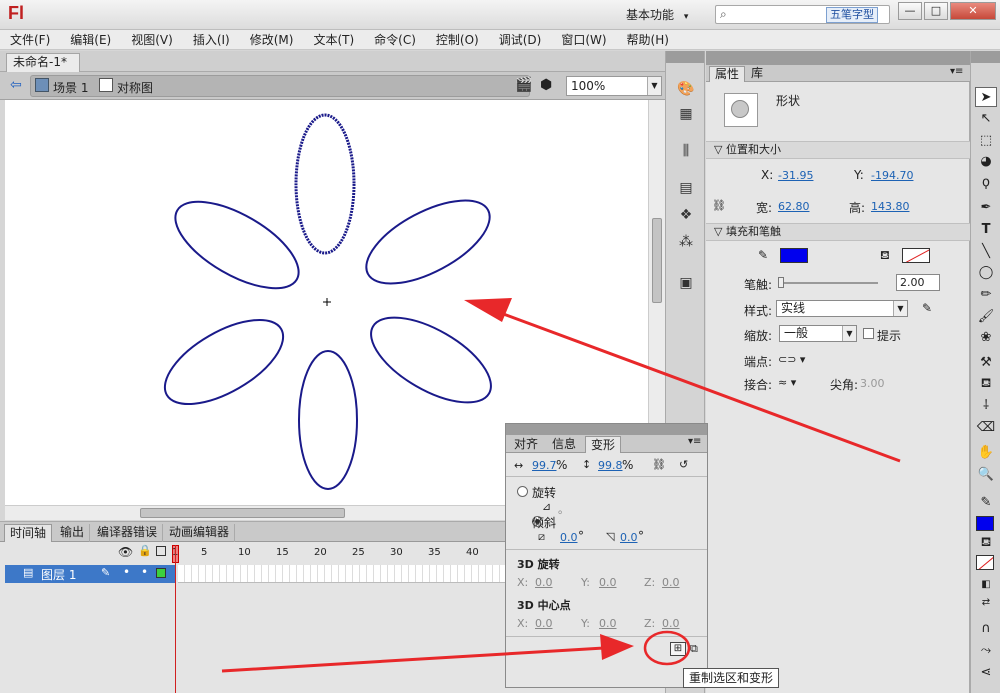 The image size is (1000, 693). What do you see at coordinates (333, 39) in the screenshot?
I see `menu-text: 文本(T)` at bounding box center [333, 39].